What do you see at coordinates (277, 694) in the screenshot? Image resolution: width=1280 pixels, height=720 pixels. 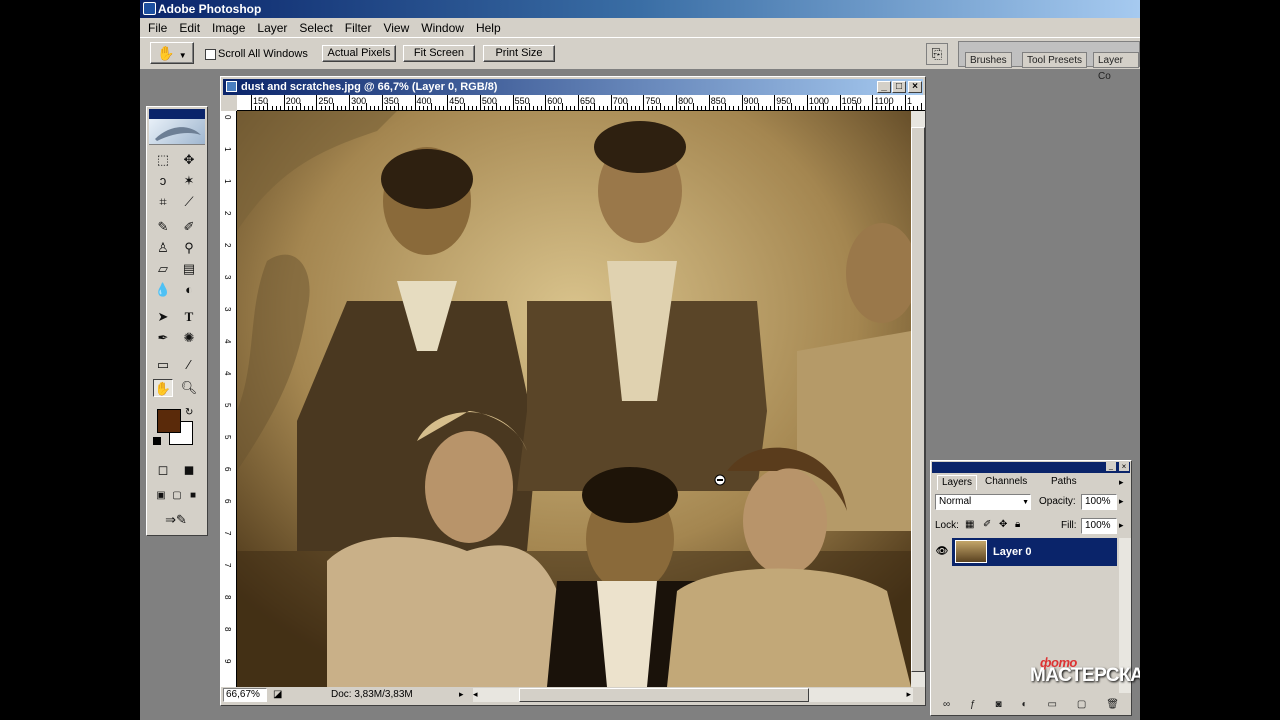 I see `status-menu-icon: ◪` at bounding box center [277, 694].